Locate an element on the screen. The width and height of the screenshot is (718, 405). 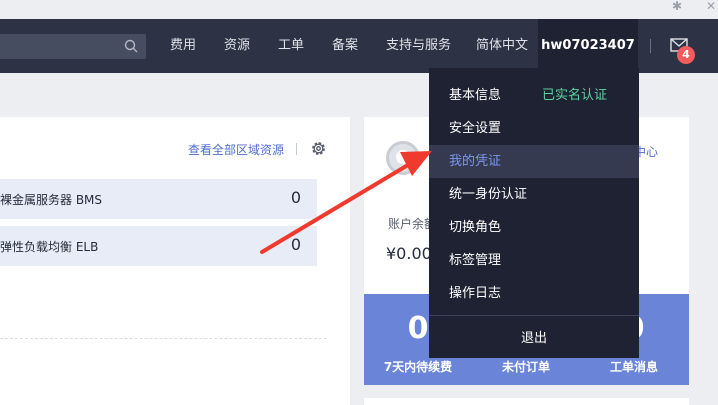
nav-item-tickets: 工单 is located at coordinates (291, 46).